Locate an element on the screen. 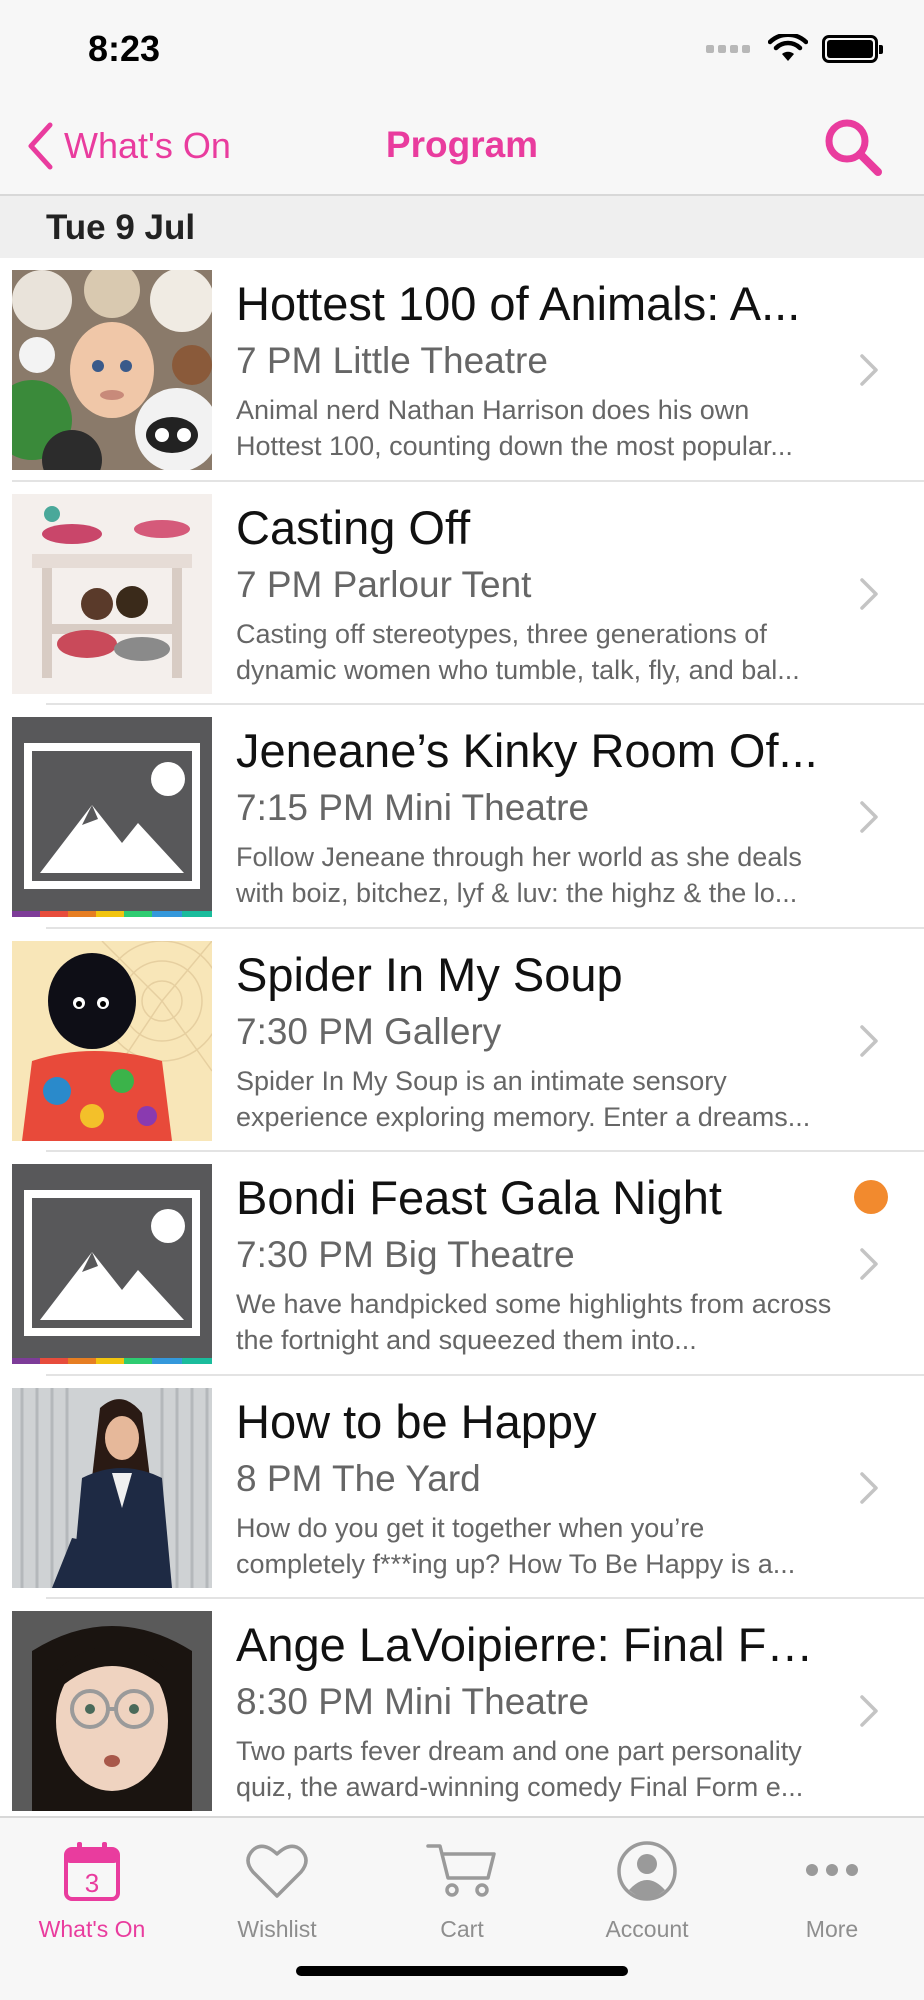 The height and width of the screenshot is (2000, 924). event-title: Ange LaVoipierre: Final Form is located at coordinates (536, 1644).